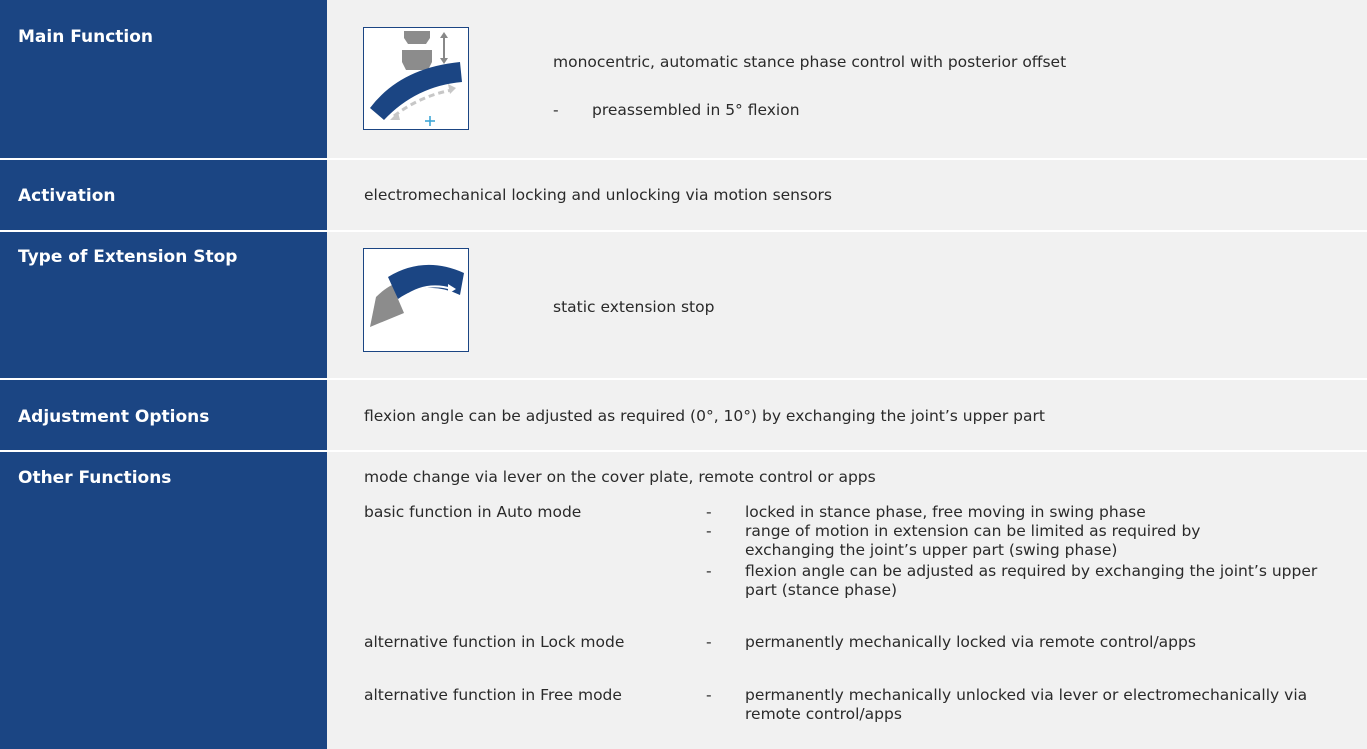 The height and width of the screenshot is (749, 1367). What do you see at coordinates (709, 571) in the screenshot?
I see `auto-item-3-dash: -` at bounding box center [709, 571].